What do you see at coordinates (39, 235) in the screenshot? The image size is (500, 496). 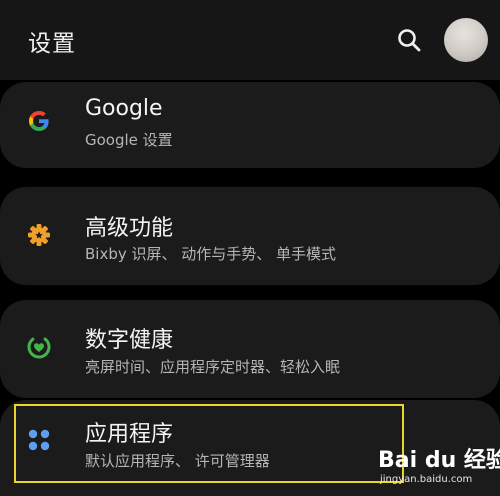 I see `advanced-features-gear-icon` at bounding box center [39, 235].